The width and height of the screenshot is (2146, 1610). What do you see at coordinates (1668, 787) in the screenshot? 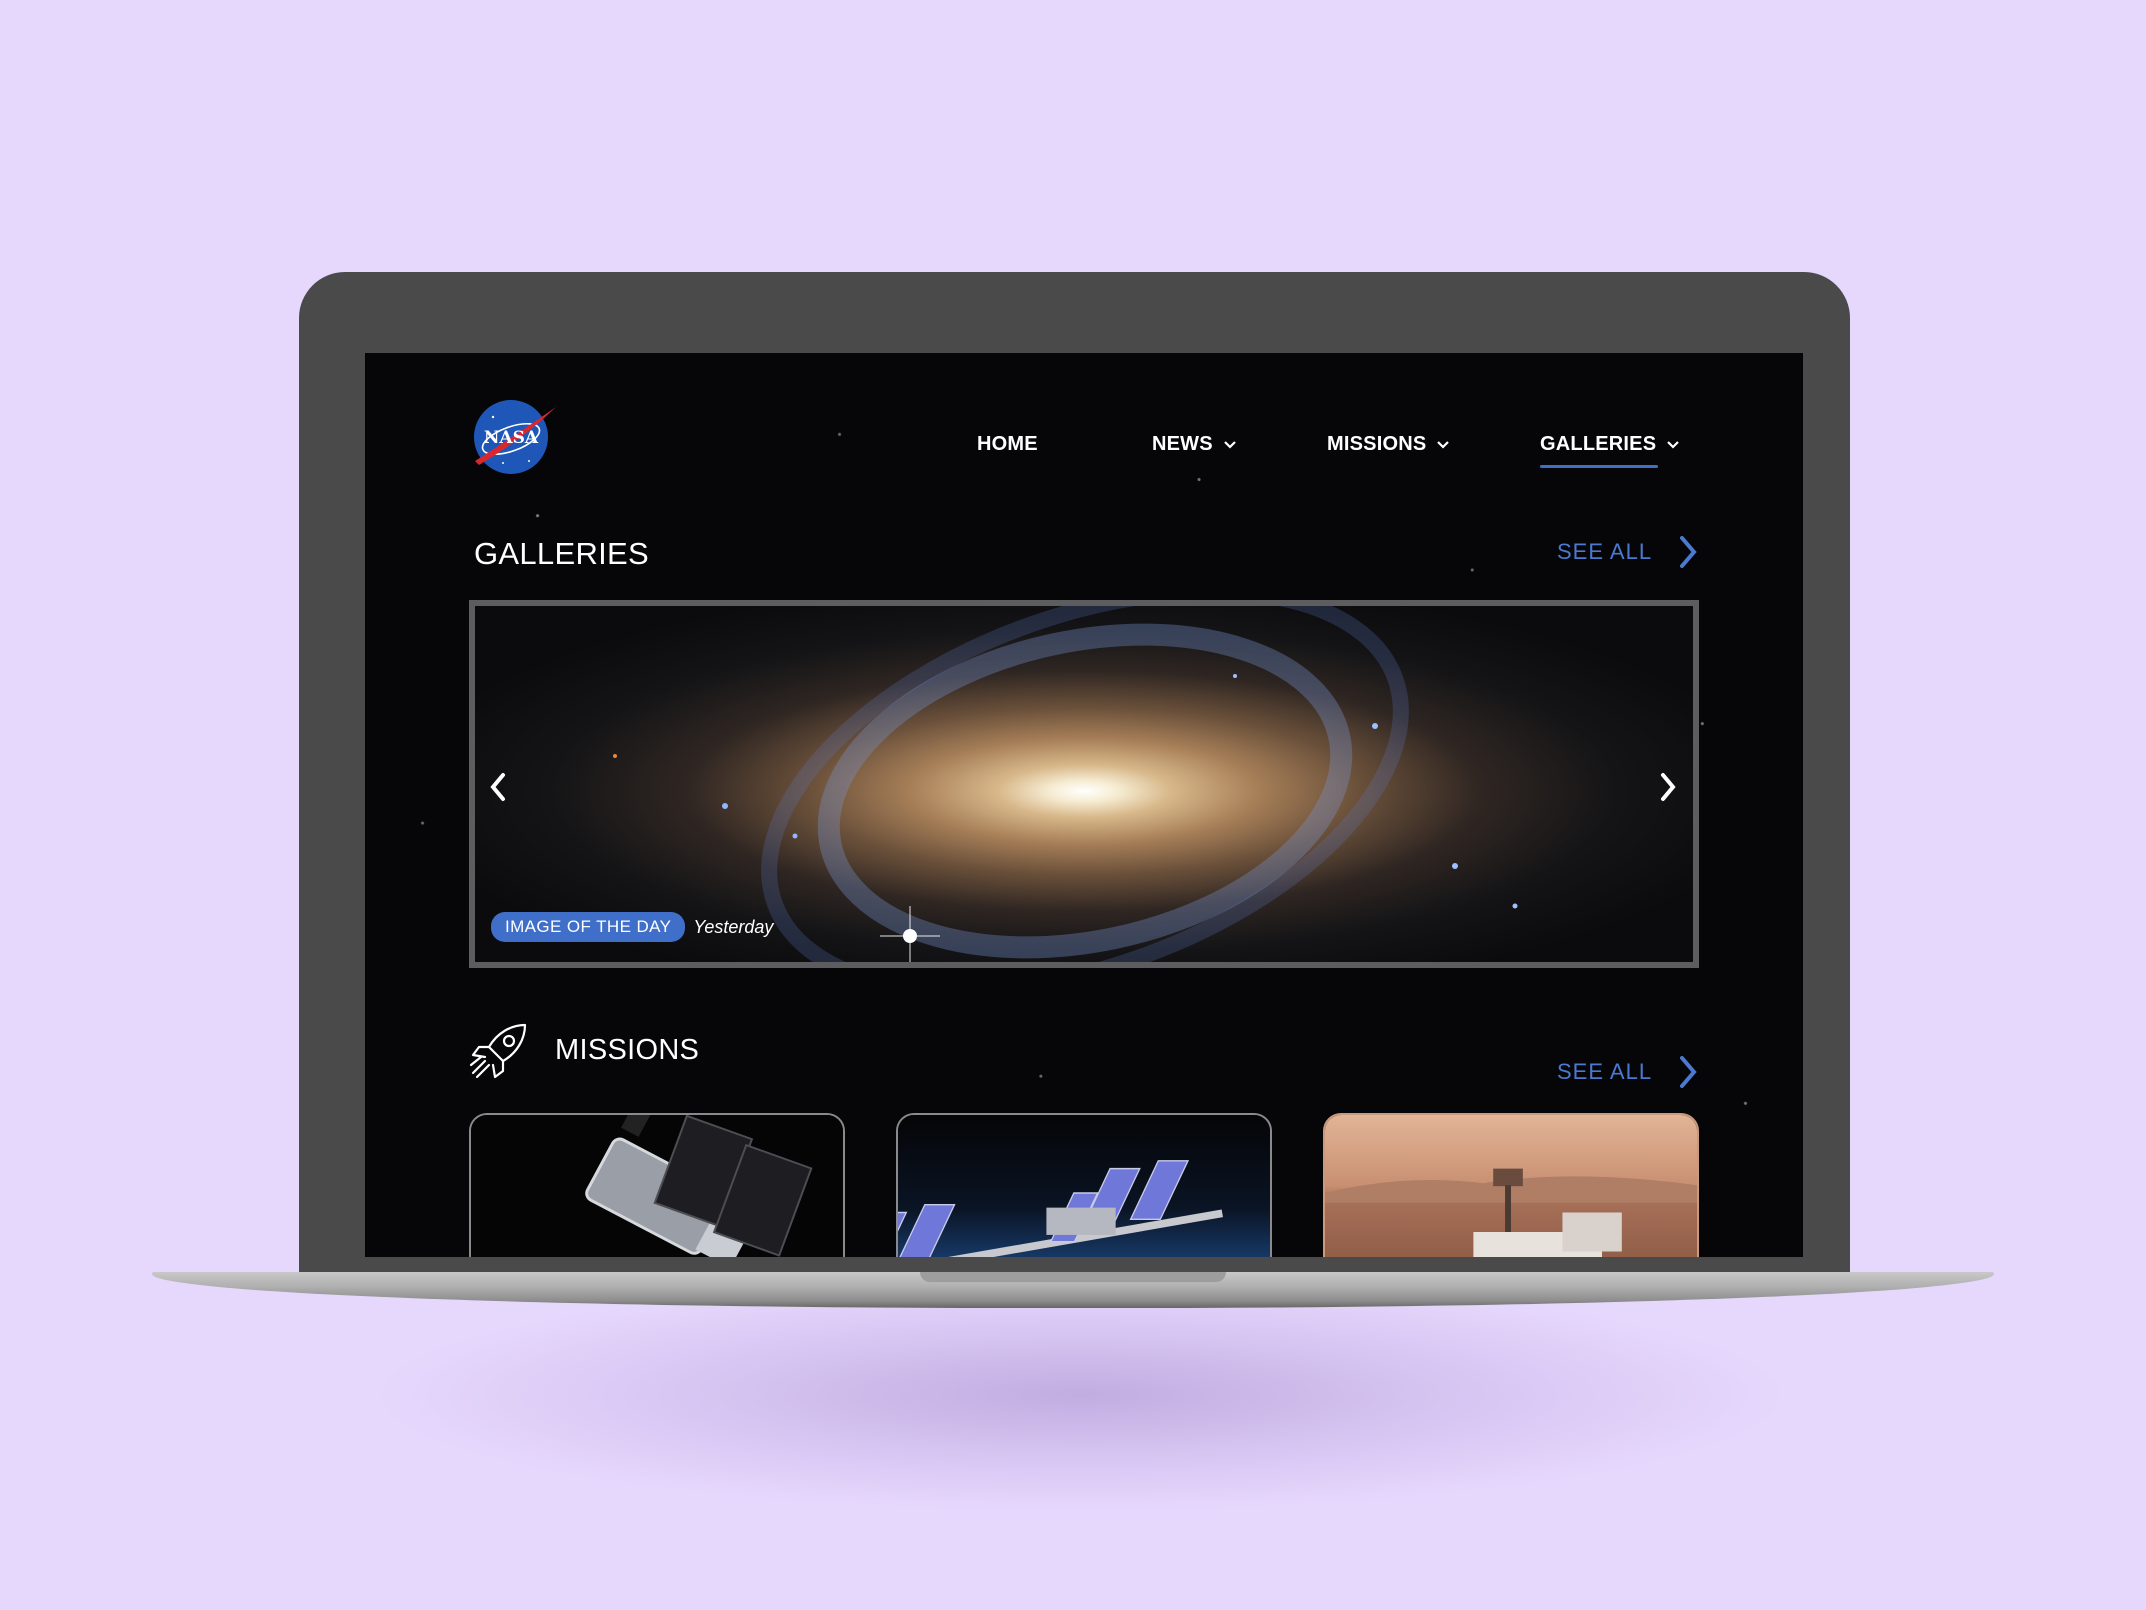
I see `carousel-next-button` at bounding box center [1668, 787].